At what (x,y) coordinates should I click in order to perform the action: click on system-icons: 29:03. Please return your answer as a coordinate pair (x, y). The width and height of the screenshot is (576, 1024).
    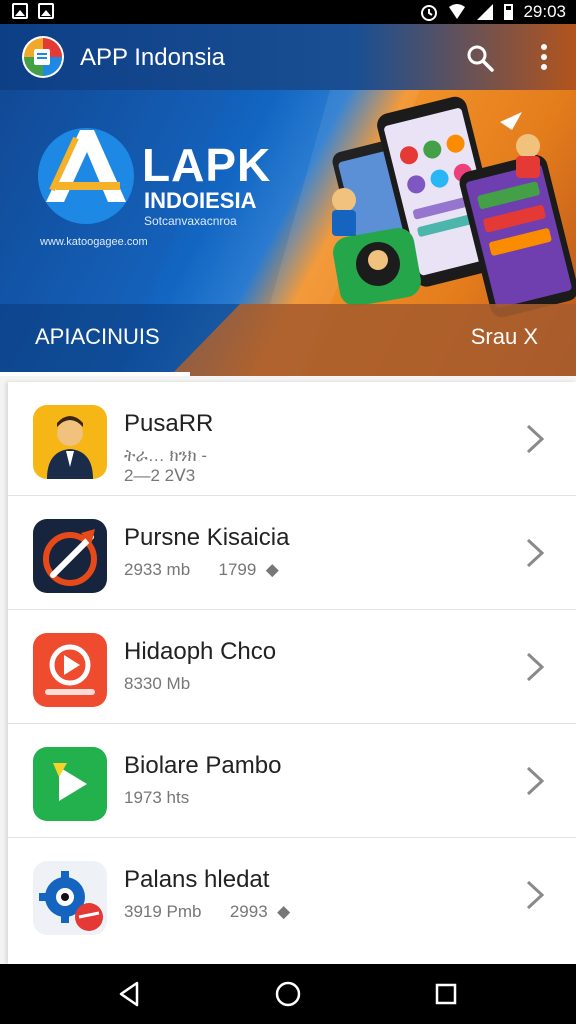
    Looking at the image, I should click on (493, 12).